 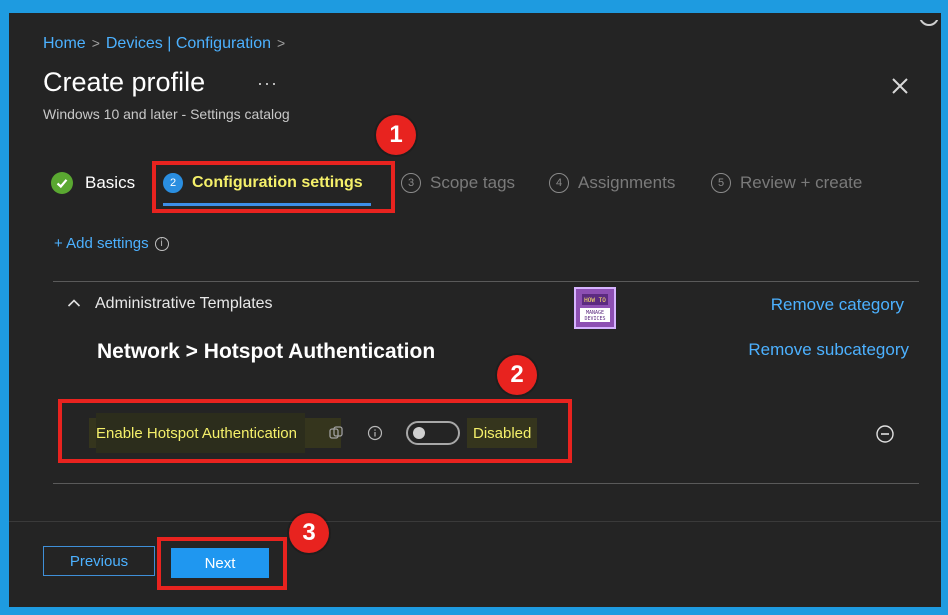 I want to click on tab-label: Review + create, so click(x=801, y=182).